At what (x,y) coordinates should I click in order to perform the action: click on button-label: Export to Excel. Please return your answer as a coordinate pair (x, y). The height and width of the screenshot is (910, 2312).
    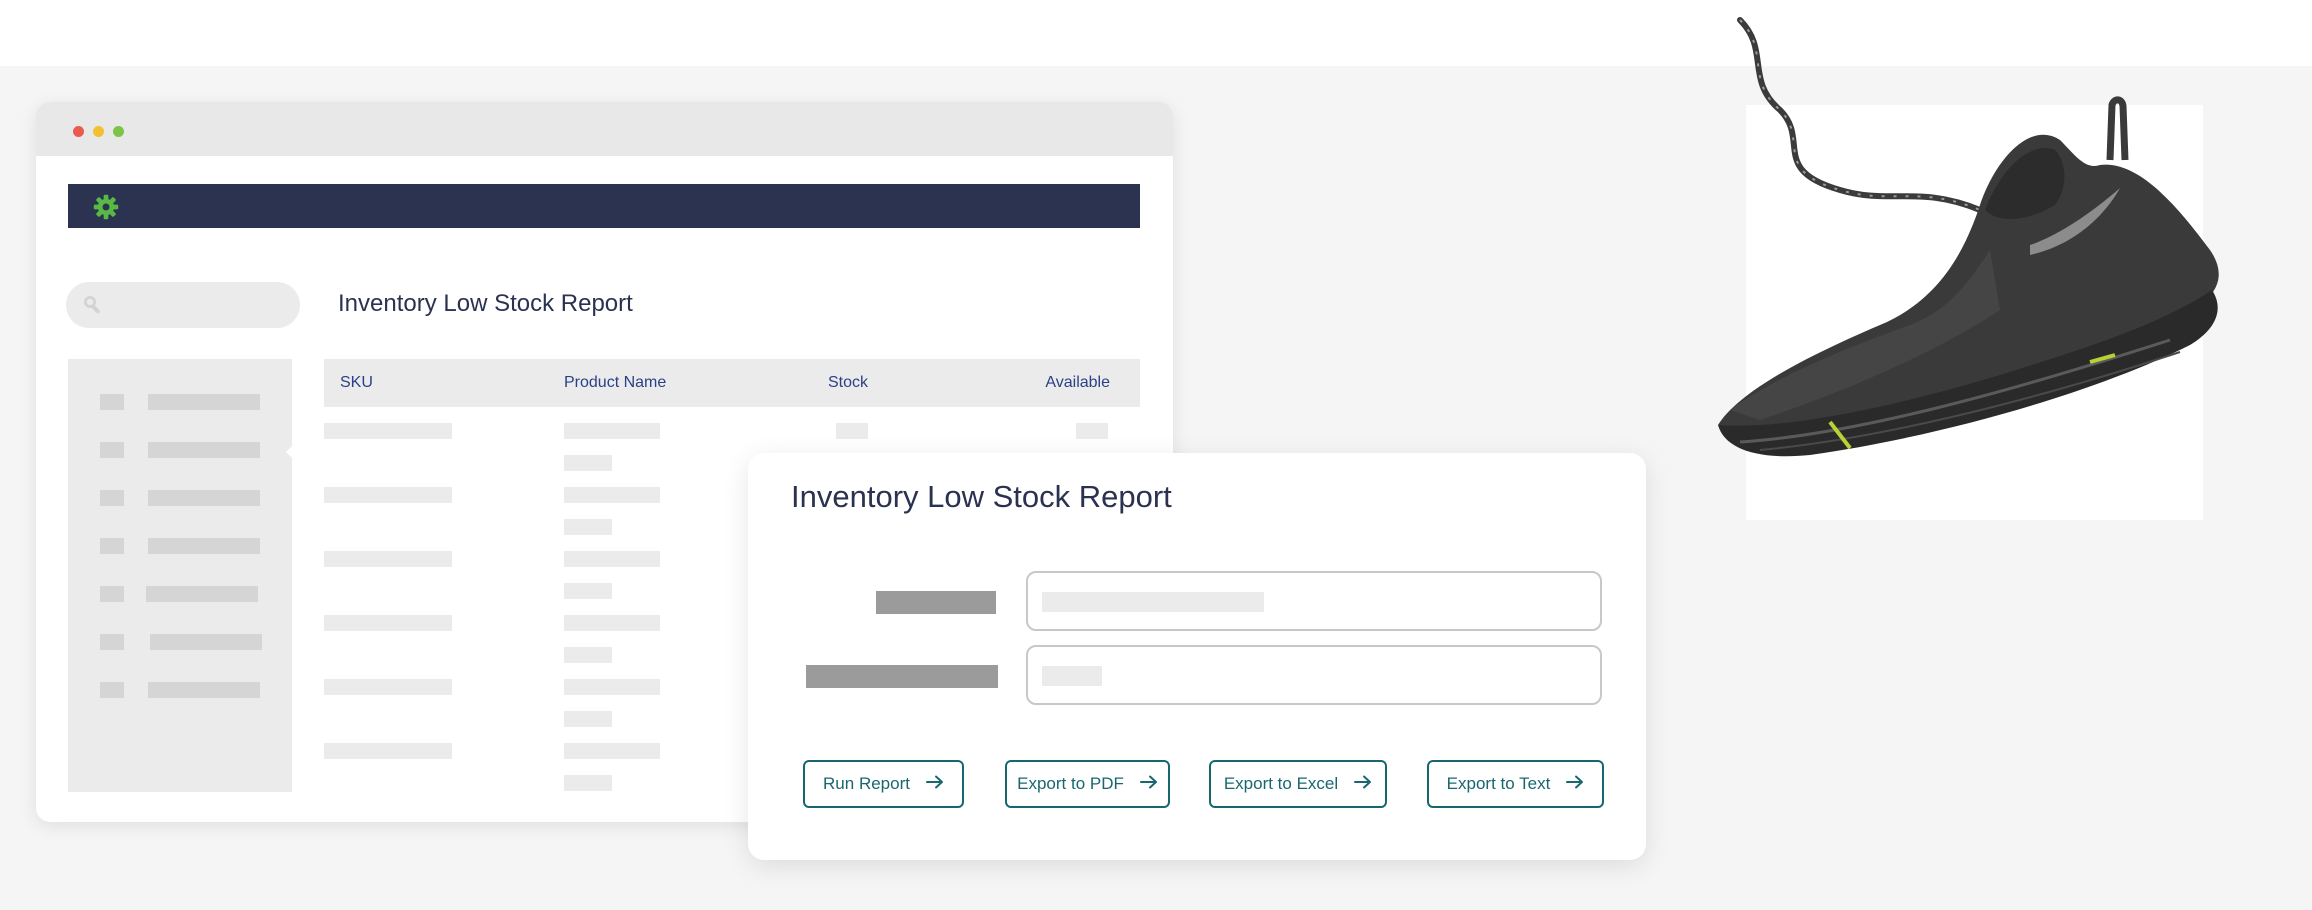
    Looking at the image, I should click on (1281, 783).